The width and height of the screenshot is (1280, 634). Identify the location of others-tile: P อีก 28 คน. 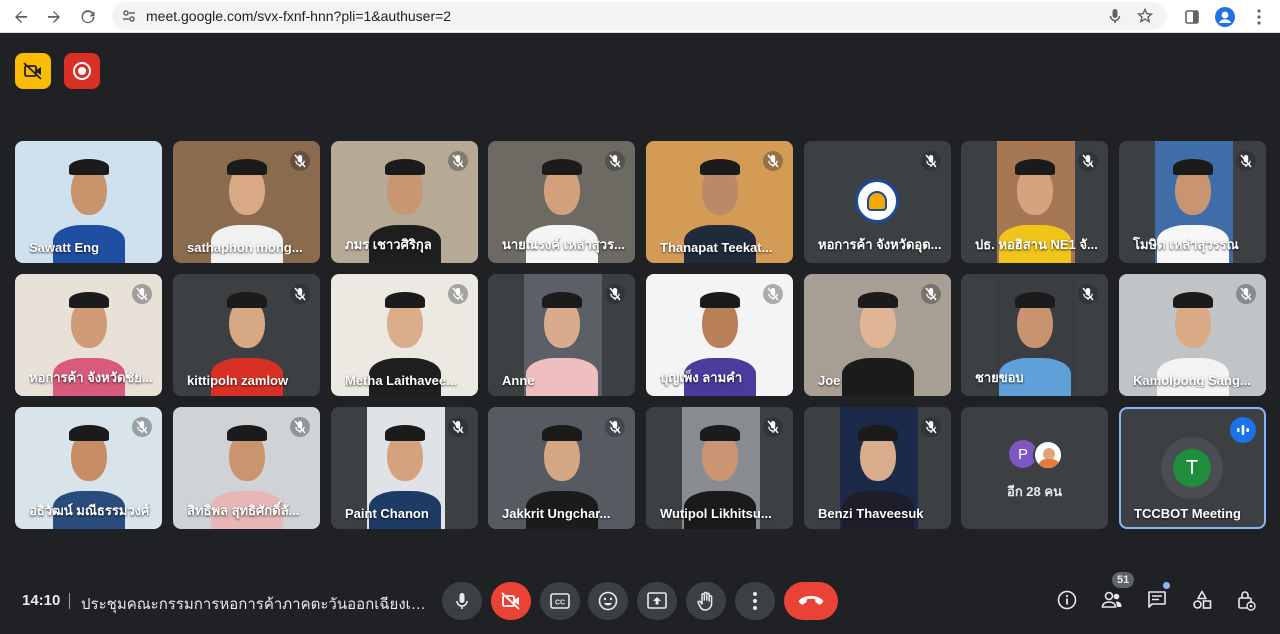
(1034, 468).